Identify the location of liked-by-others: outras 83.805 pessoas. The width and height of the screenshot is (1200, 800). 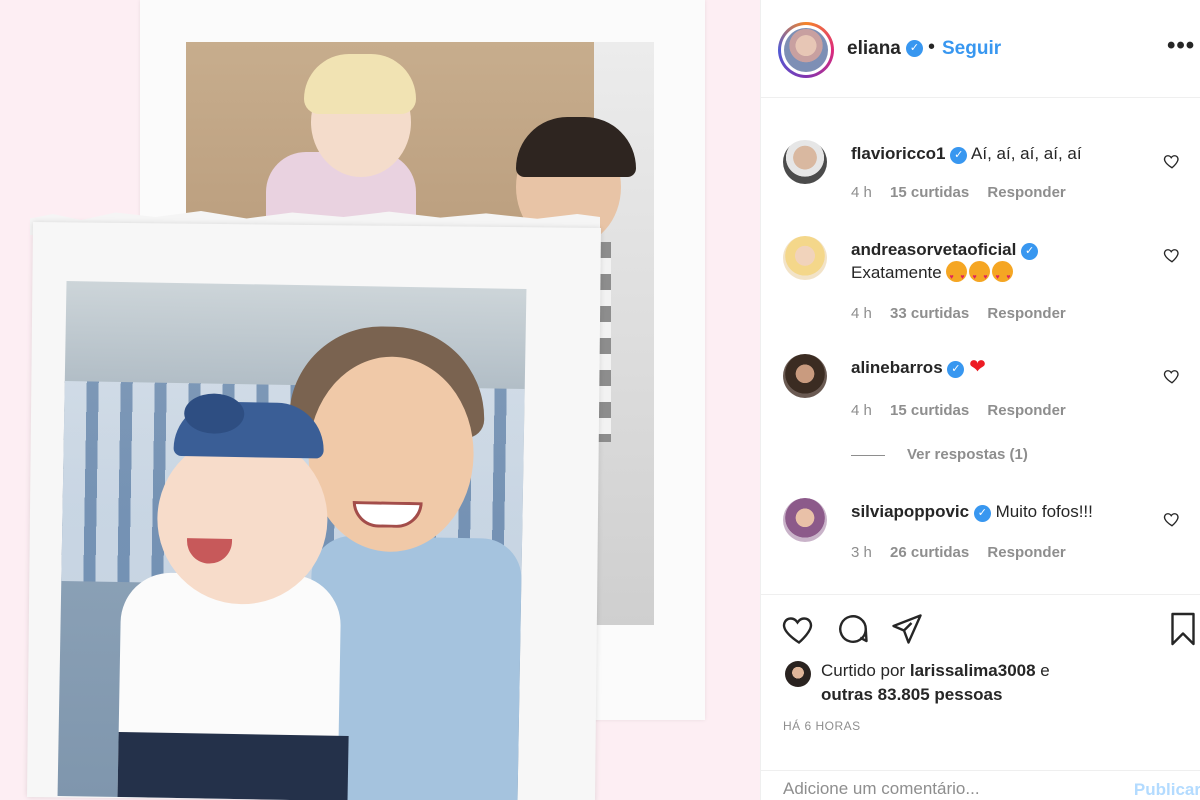
(911, 694).